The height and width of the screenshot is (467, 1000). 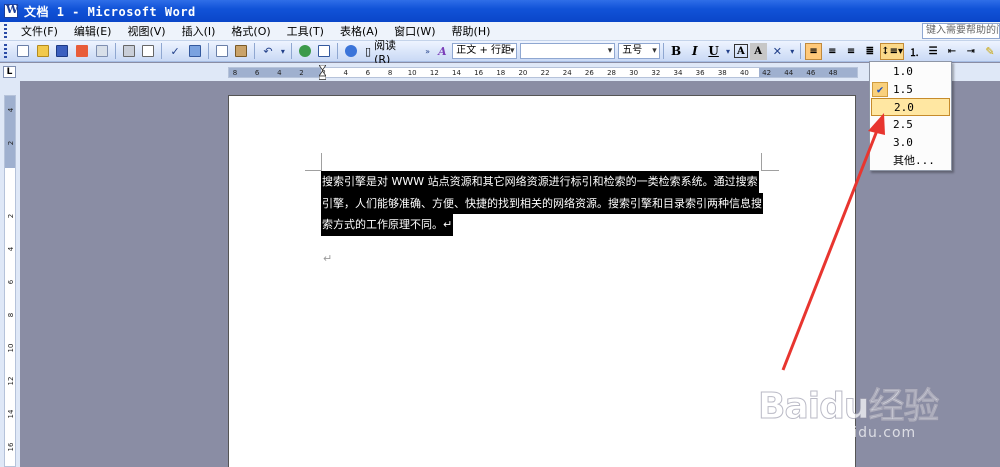 What do you see at coordinates (11, 10) in the screenshot?
I see `word-app-icon` at bounding box center [11, 10].